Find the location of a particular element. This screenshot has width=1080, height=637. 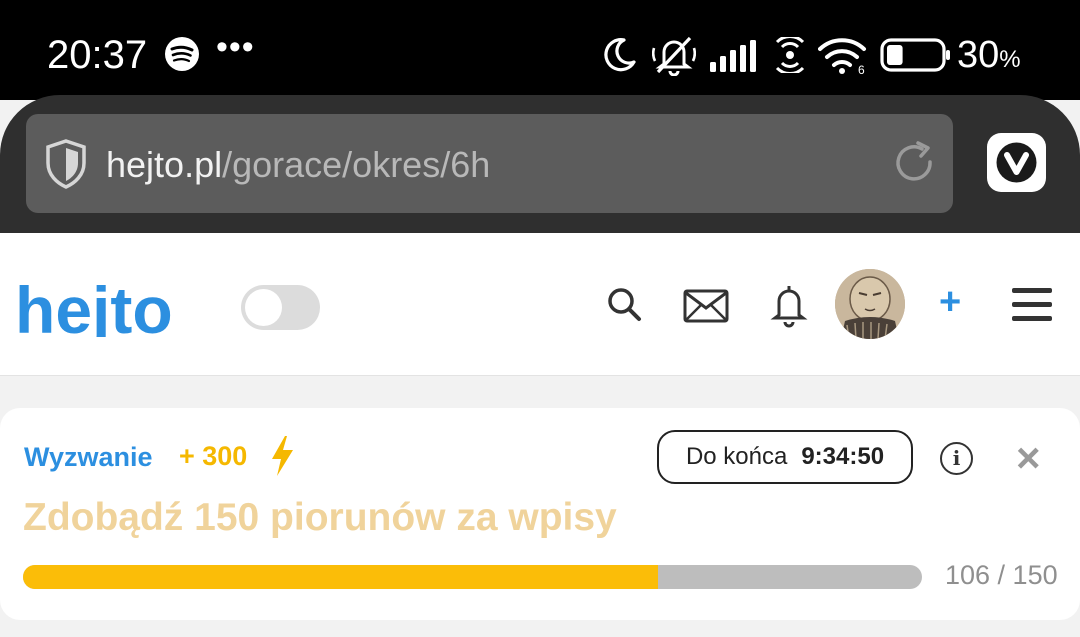

search-icon is located at coordinates (625, 305).